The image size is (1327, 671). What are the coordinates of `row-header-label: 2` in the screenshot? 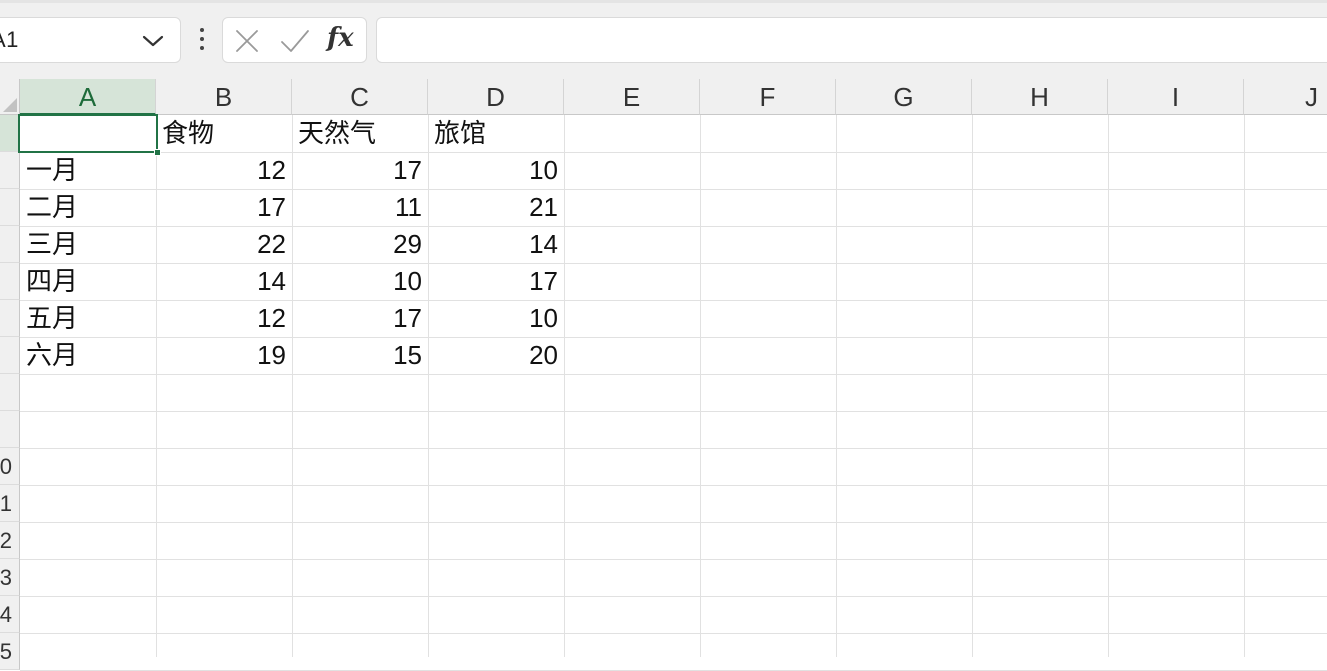 It's located at (6, 540).